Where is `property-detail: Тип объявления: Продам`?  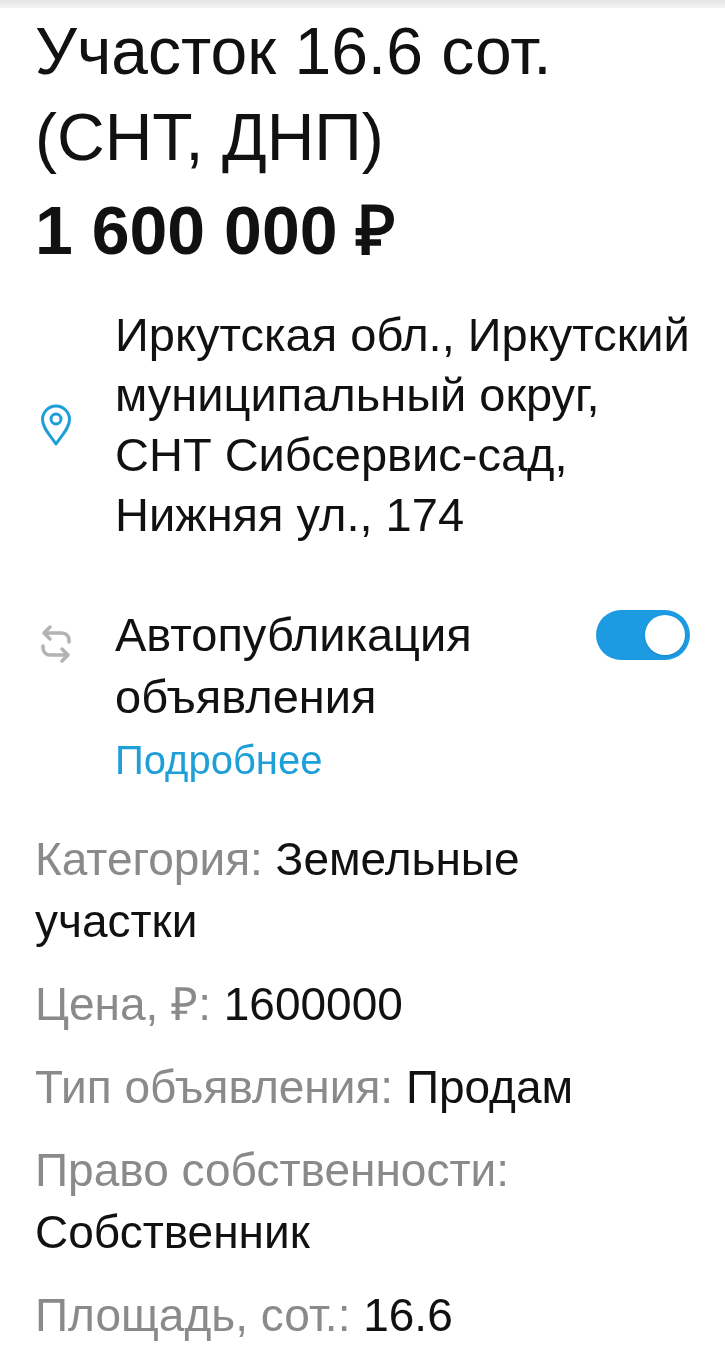 property-detail: Тип объявления: Продам is located at coordinates (305, 1087).